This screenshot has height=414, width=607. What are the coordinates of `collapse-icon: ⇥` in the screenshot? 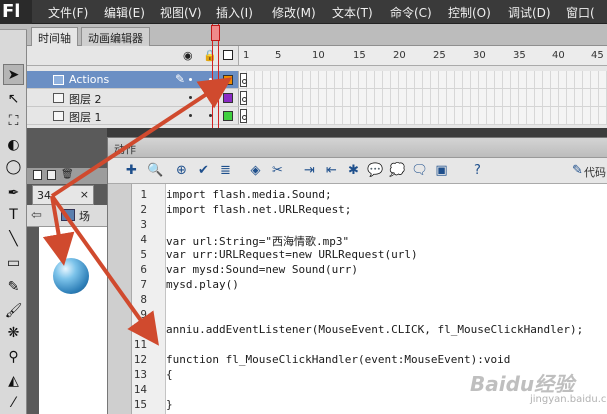 It's located at (309, 170).